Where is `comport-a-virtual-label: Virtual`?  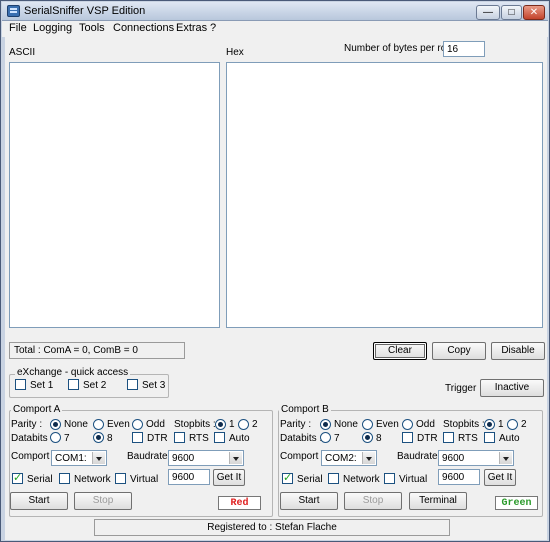
comport-a-virtual-label: Virtual is located at coordinates (144, 479).